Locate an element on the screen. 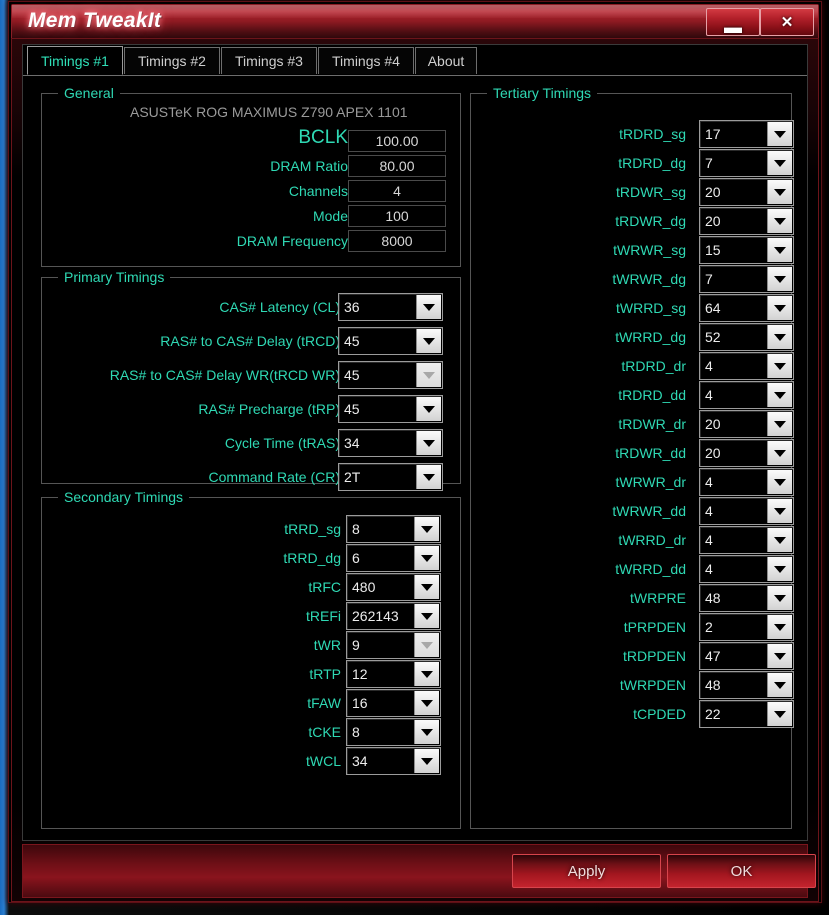 This screenshot has width=829, height=915. tertiary-combo-trdrd-dr: 4 is located at coordinates (746, 366).